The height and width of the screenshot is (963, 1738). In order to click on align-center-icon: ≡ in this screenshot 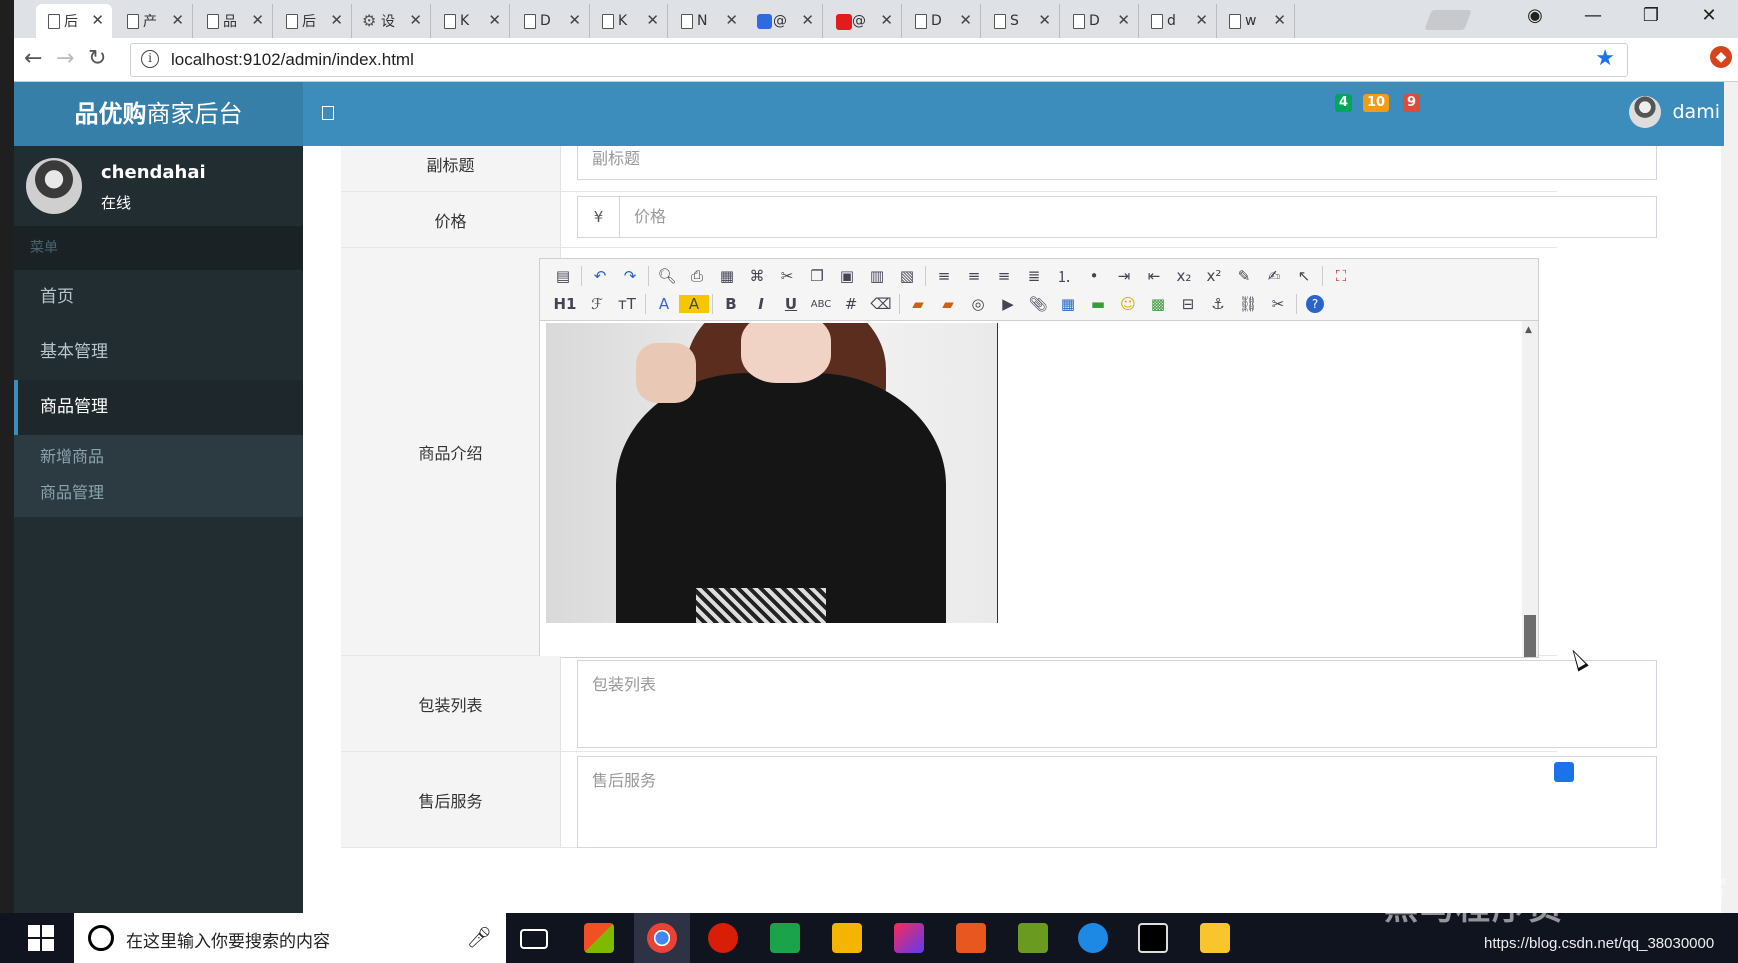, I will do `click(974, 276)`.